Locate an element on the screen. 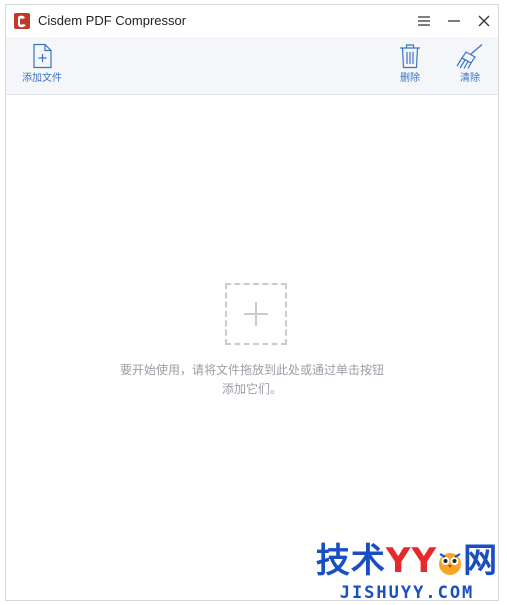 This screenshot has height=605, width=507. owl-mascot-icon is located at coordinates (450, 565).